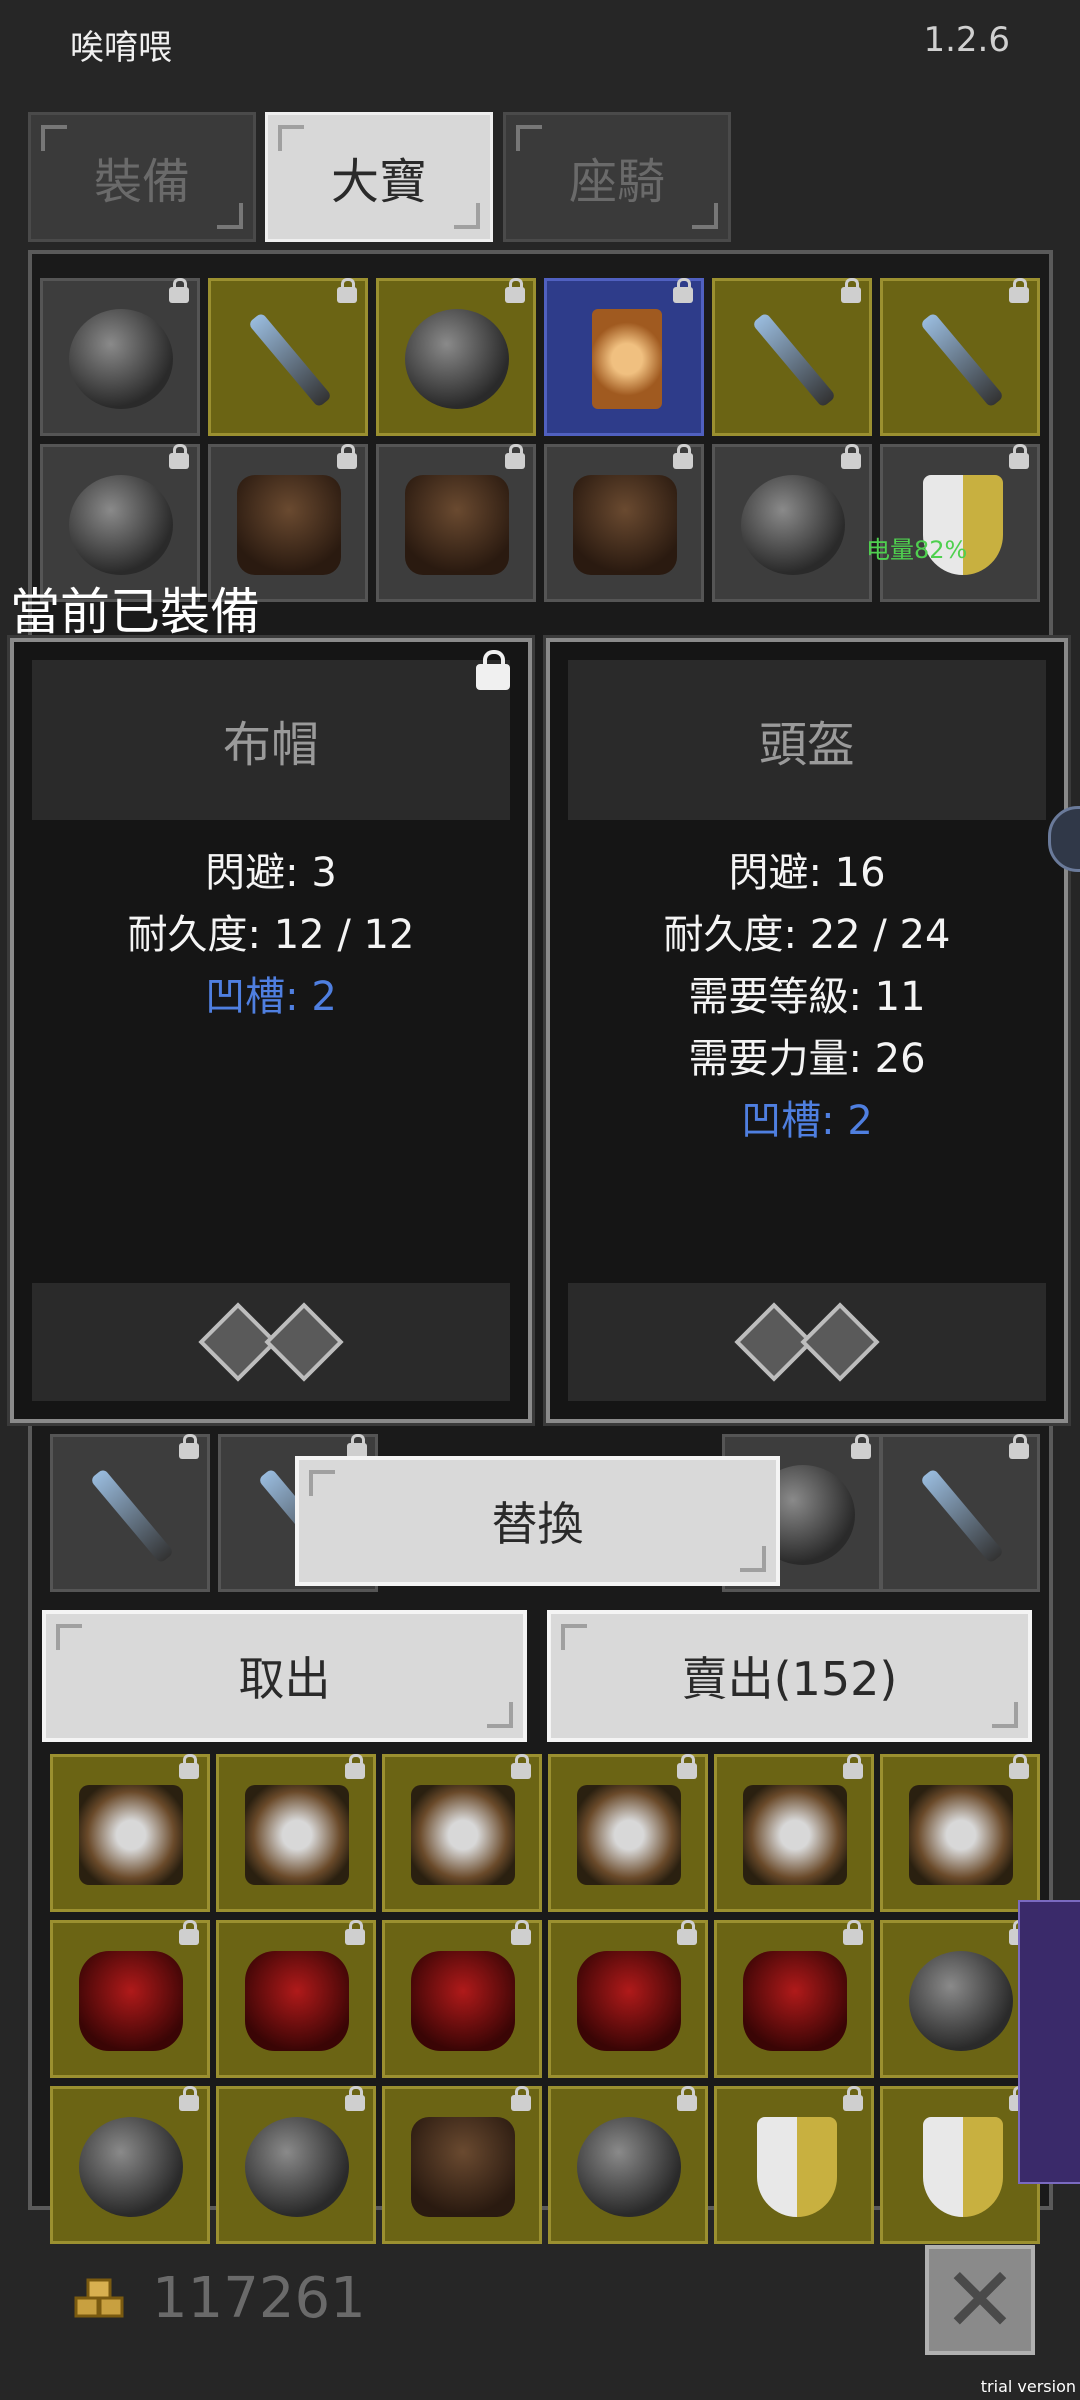  What do you see at coordinates (807, 1059) in the screenshot?
I see `stat-line: 需要力量: 26` at bounding box center [807, 1059].